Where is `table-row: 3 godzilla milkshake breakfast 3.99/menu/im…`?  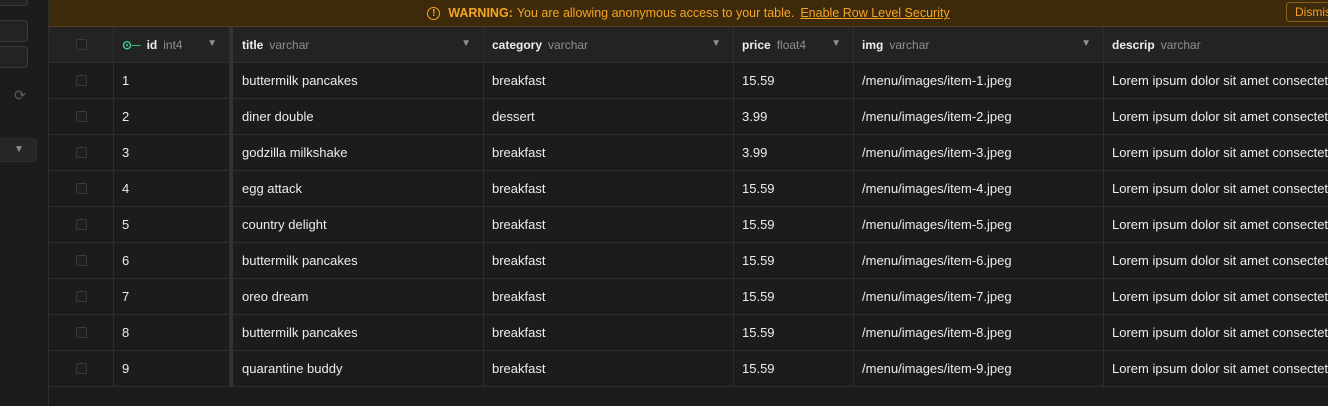
table-row: 3 godzilla milkshake breakfast 3.99/menu/im… is located at coordinates (688, 153).